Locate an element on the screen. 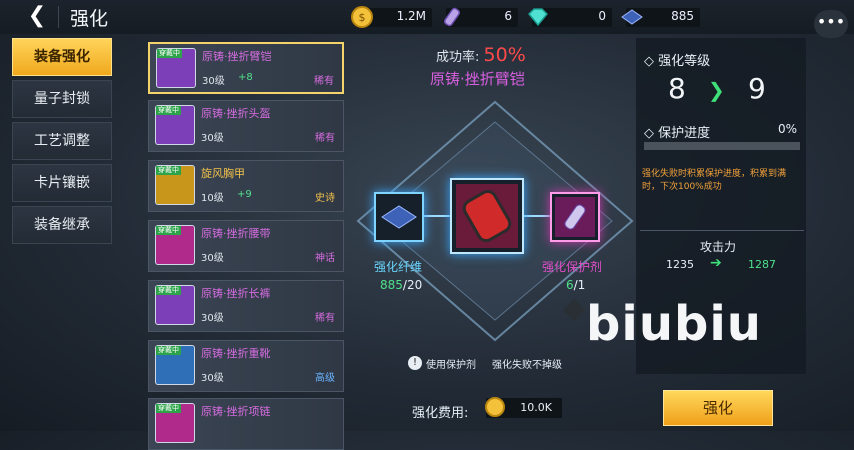 Image resolution: width=854 pixels, height=450 pixels. item-name: 原铸·挫折腰带 is located at coordinates (236, 233).